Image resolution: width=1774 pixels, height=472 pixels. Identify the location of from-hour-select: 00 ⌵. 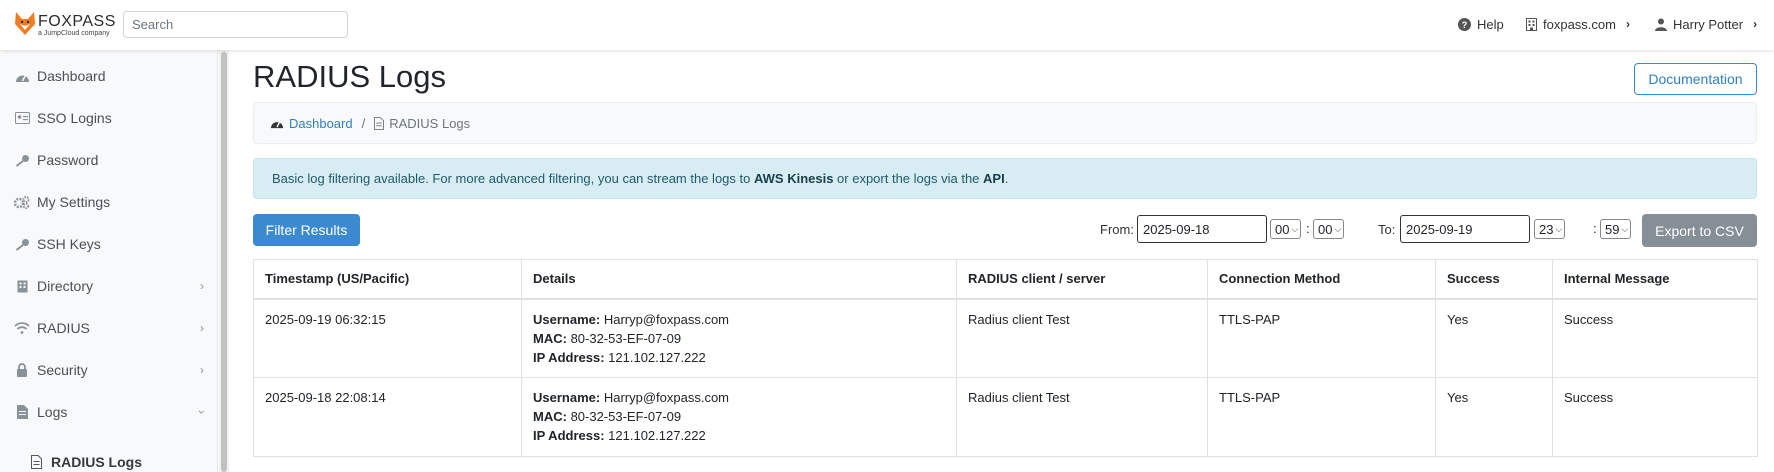
(1286, 229).